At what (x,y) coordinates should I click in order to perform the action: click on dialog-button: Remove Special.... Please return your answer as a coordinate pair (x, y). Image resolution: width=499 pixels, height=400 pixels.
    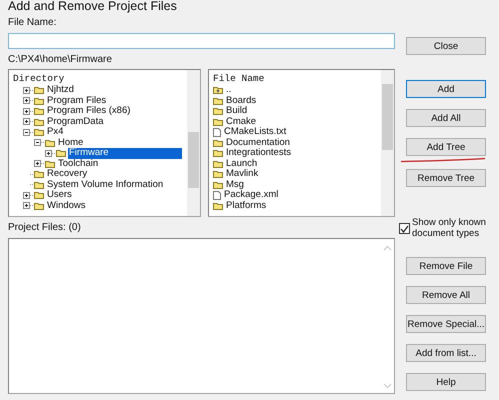
    Looking at the image, I should click on (446, 324).